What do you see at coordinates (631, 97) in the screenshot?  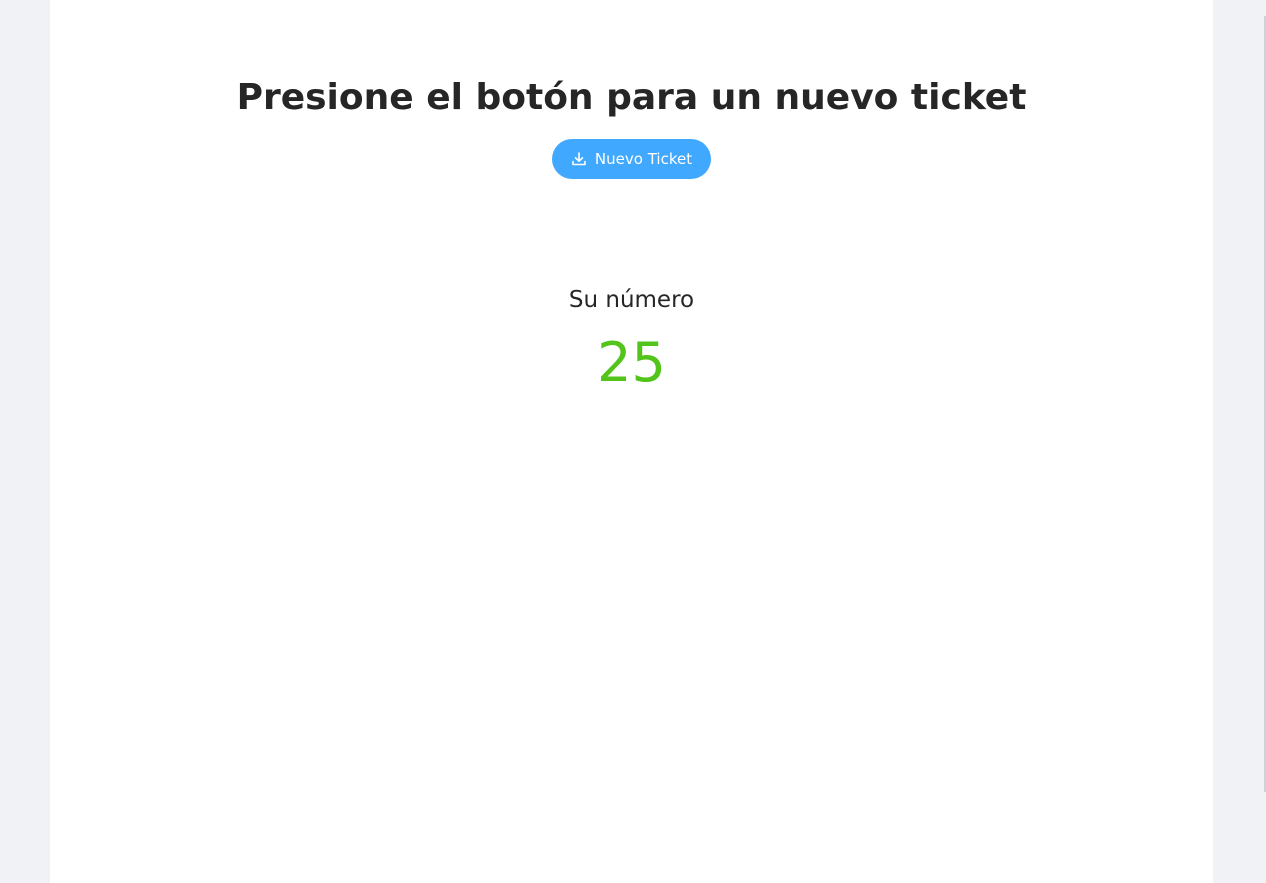 I see `page-title: Presione el botón para un nuevo ticket` at bounding box center [631, 97].